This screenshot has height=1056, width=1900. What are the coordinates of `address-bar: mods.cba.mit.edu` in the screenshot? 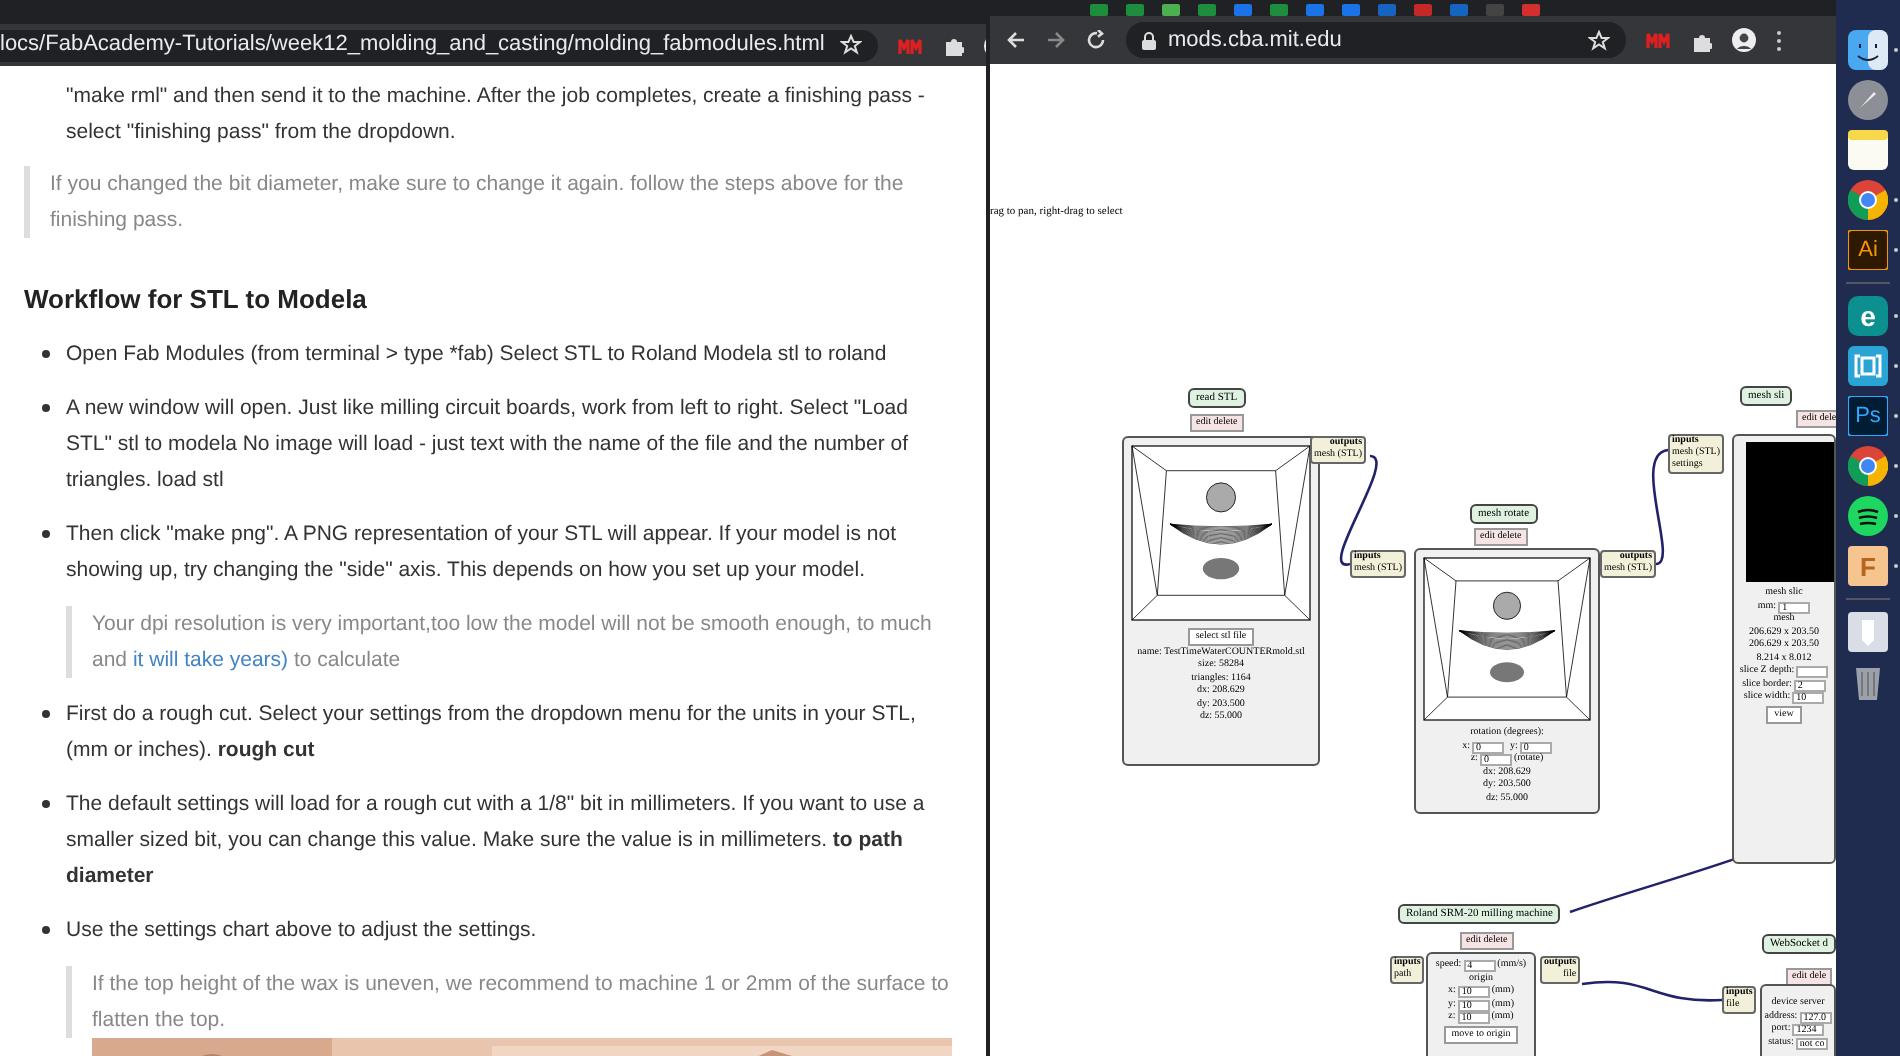 It's located at (1376, 40).